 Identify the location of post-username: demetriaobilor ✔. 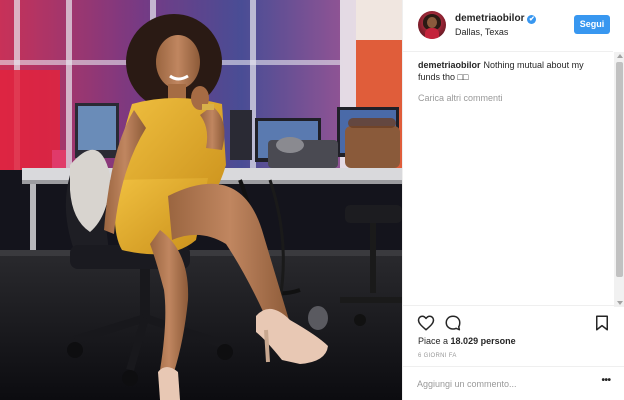
(496, 18).